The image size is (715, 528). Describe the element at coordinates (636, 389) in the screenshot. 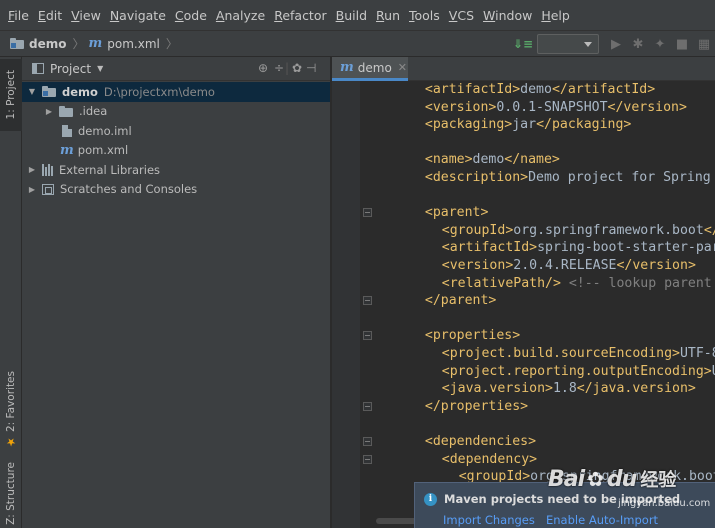

I see `xml-tag: </java.version>` at that location.